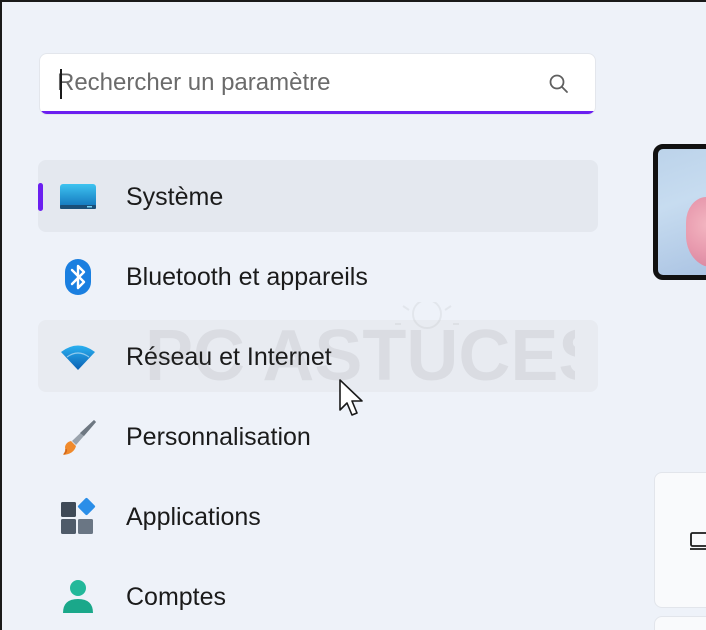 This screenshot has height=630, width=706. I want to click on search-box, so click(317, 84).